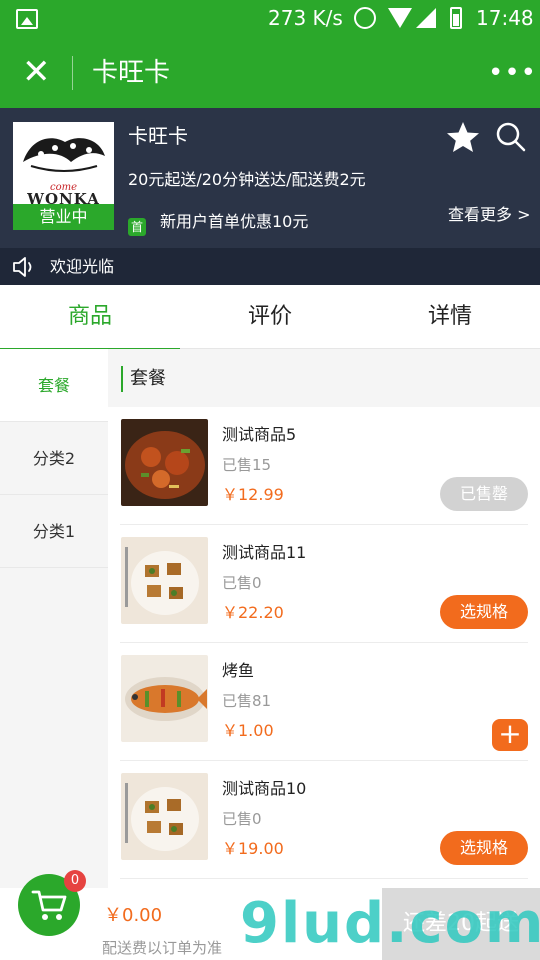  I want to click on shop-logo: come WONKA 营业中, so click(63, 176).